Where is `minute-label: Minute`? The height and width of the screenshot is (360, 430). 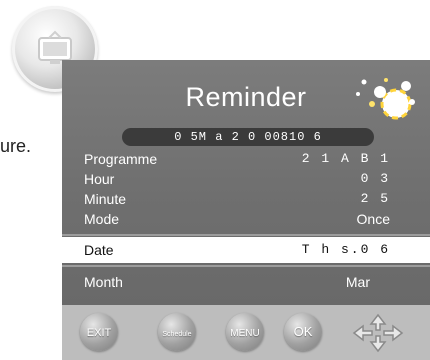 minute-label: Minute is located at coordinates (105, 199).